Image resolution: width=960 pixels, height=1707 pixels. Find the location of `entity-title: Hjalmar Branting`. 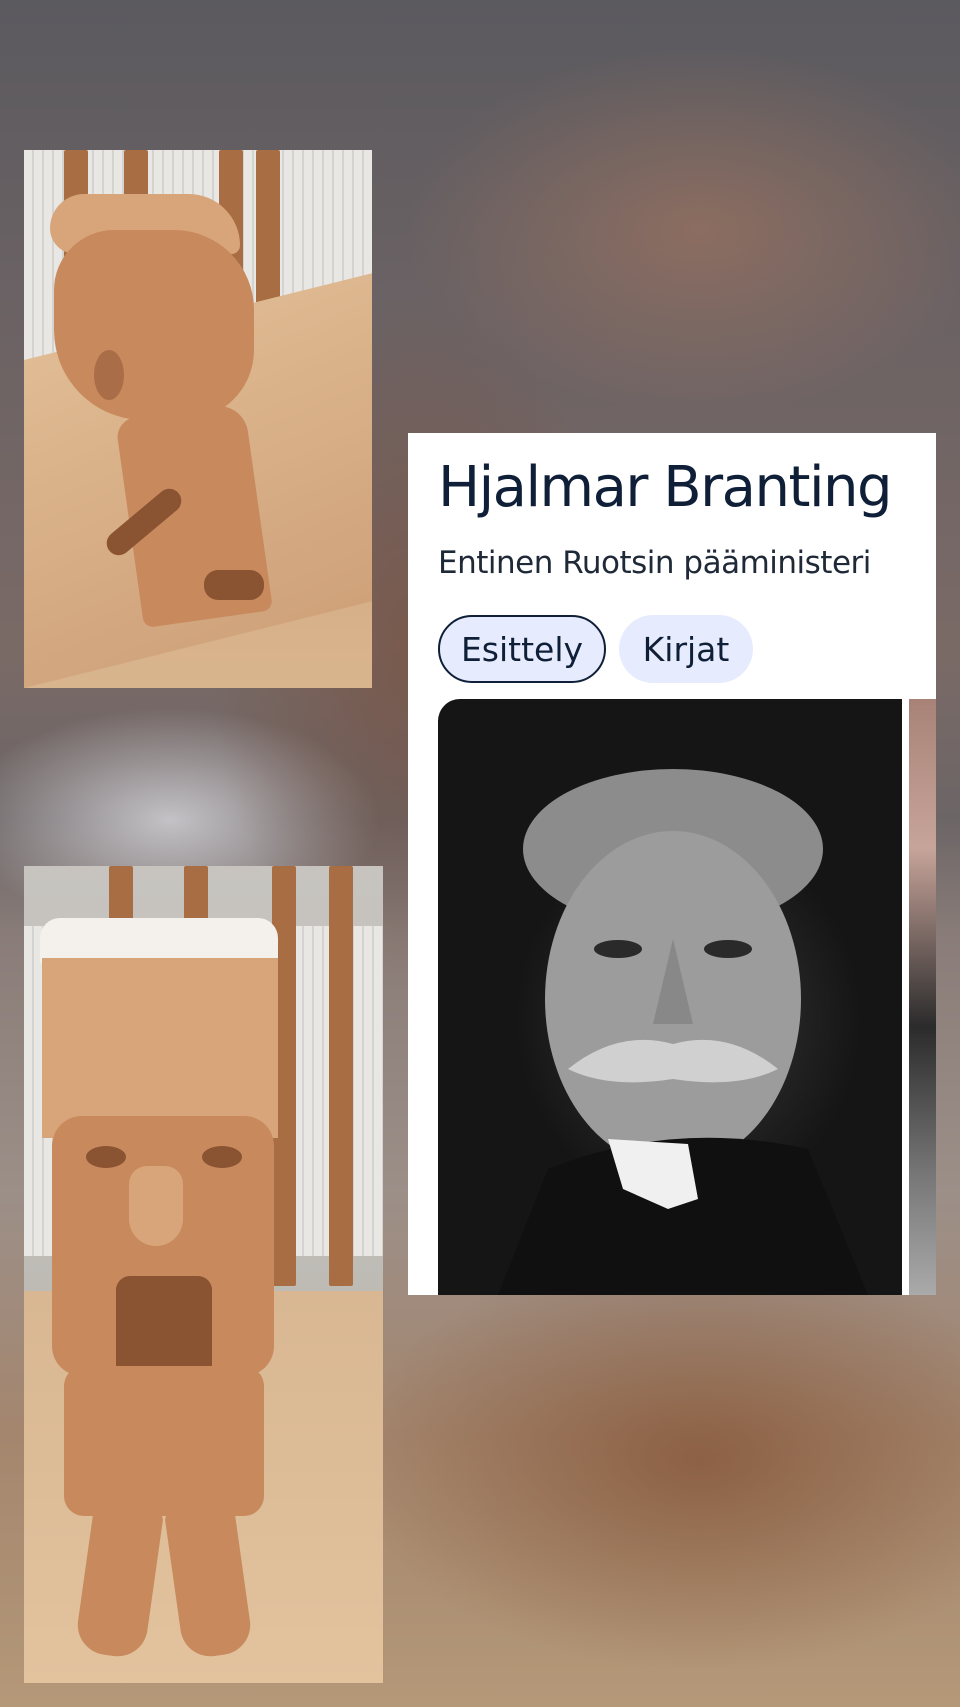

entity-title: Hjalmar Branting is located at coordinates (665, 487).